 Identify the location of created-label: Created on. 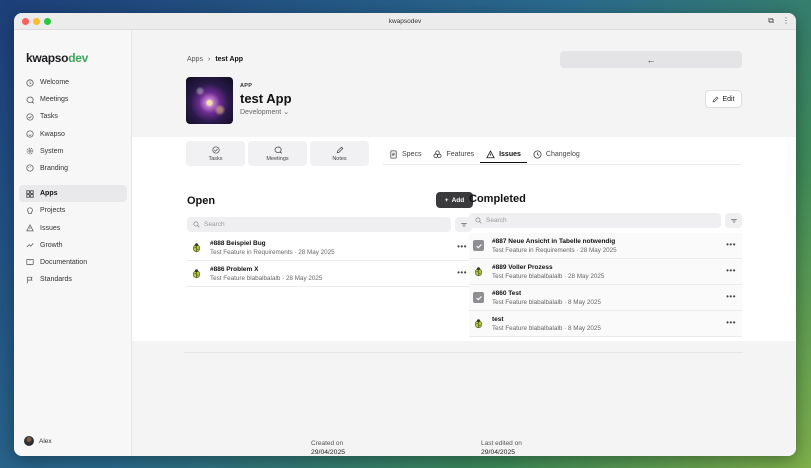
(327, 443).